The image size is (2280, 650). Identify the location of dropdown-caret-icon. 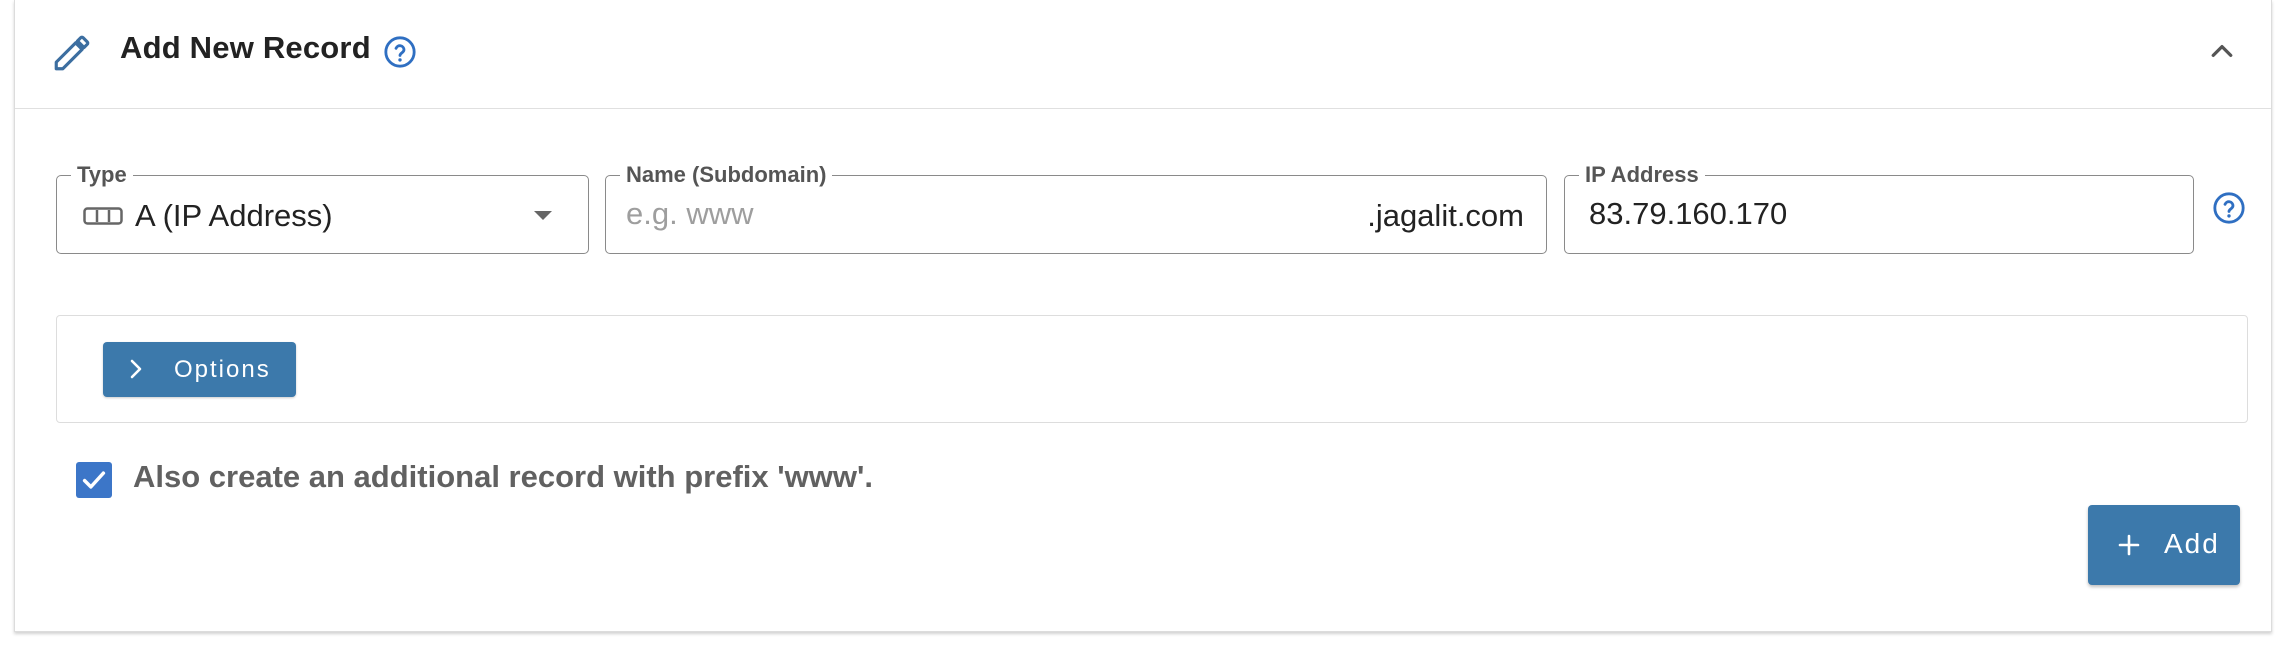
(543, 215).